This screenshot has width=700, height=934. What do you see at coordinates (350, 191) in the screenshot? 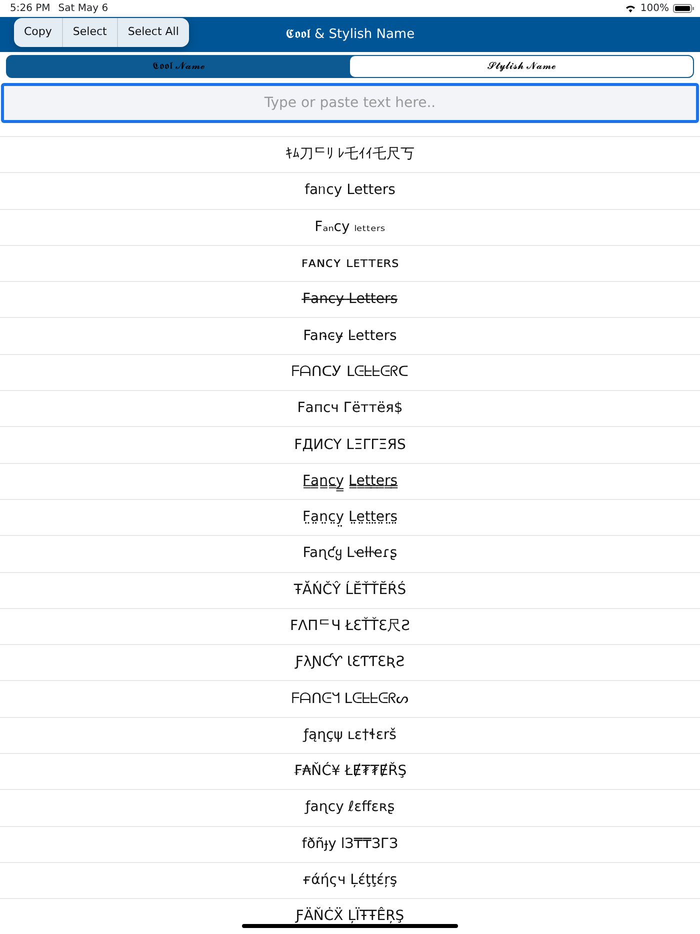
I see `fancy-text-item: faᥒcy Letters` at bounding box center [350, 191].